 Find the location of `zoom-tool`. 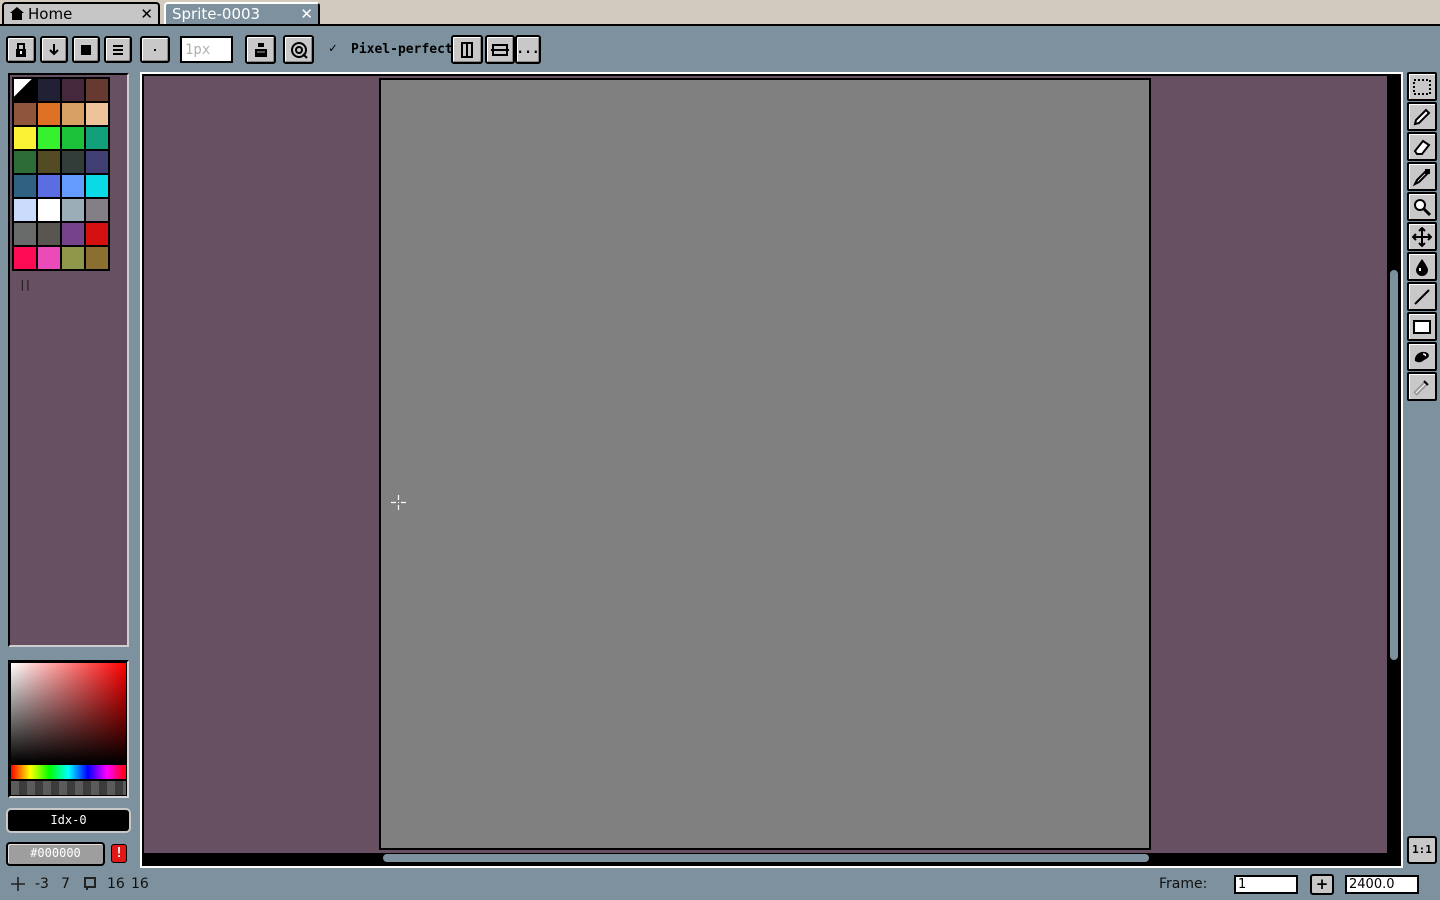

zoom-tool is located at coordinates (1422, 206).